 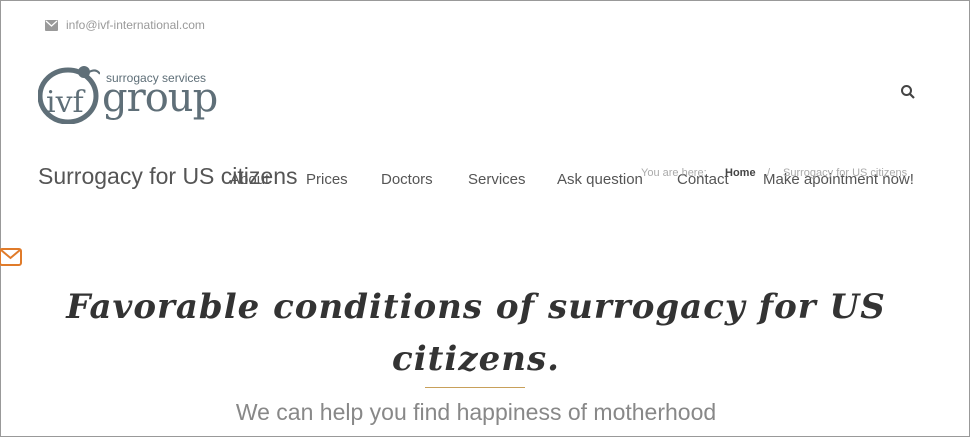 I want to click on ivf-logo-mark: ivf, so click(x=69, y=95).